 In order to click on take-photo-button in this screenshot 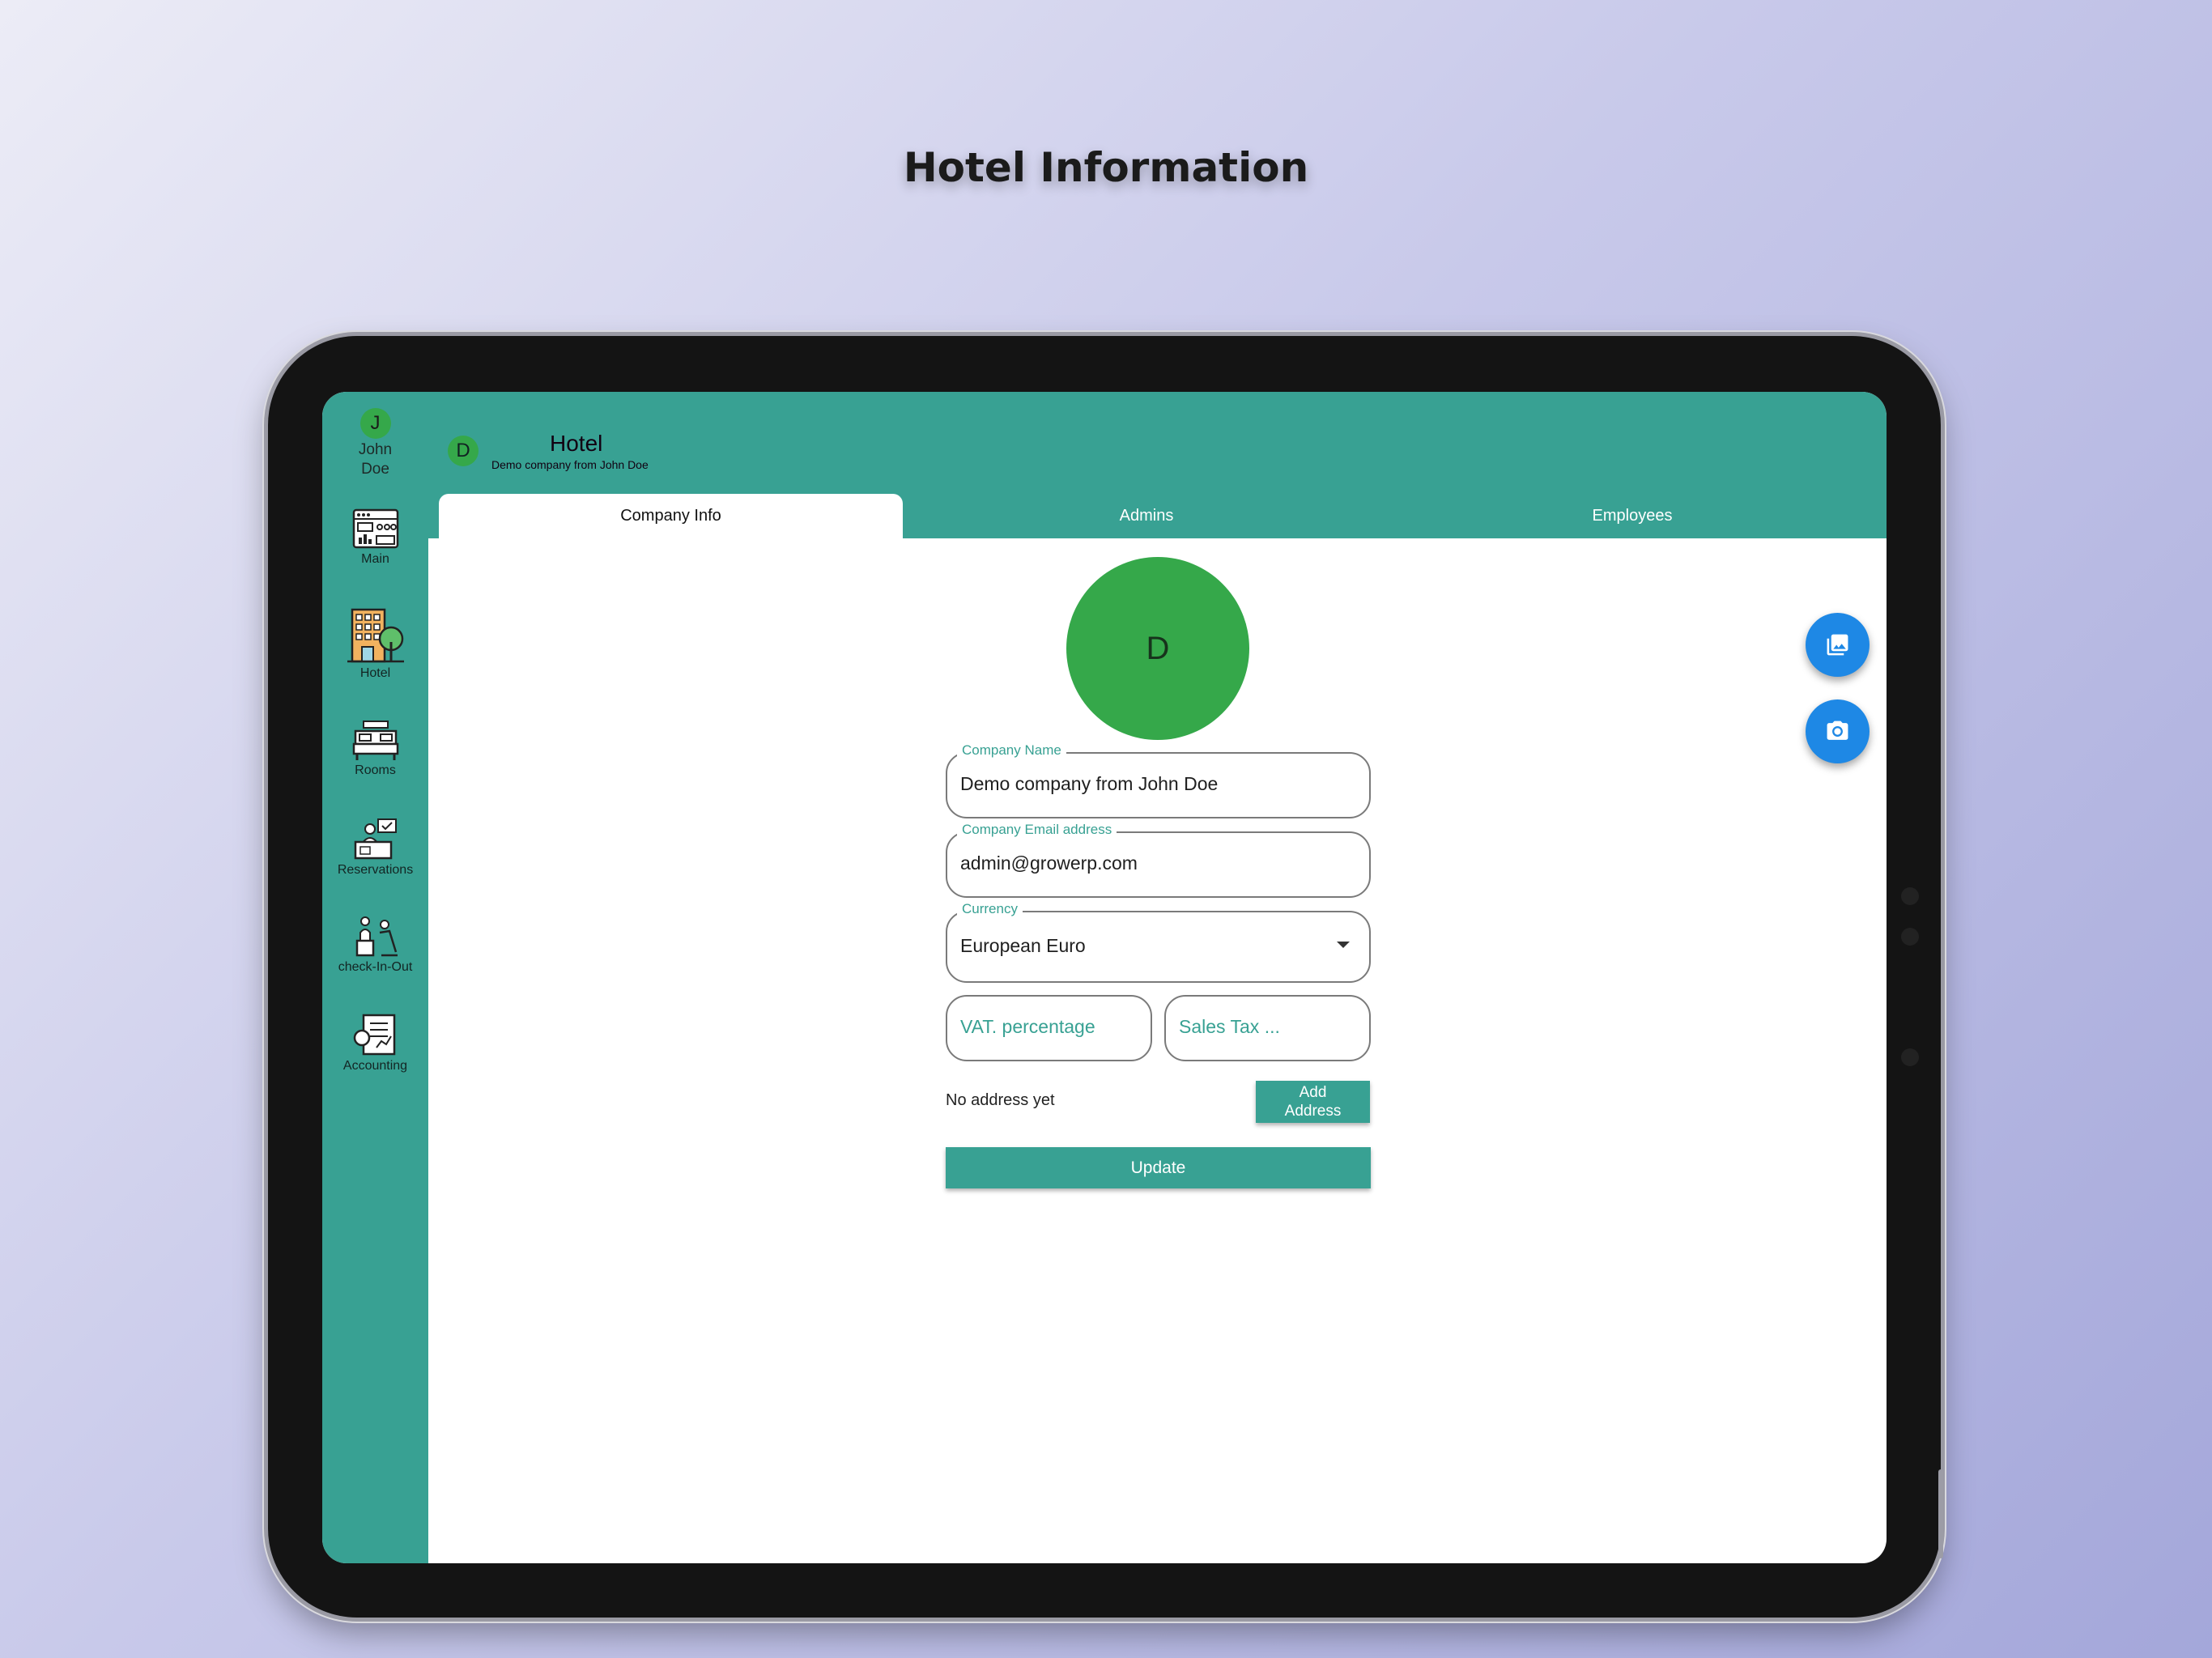, I will do `click(1838, 731)`.